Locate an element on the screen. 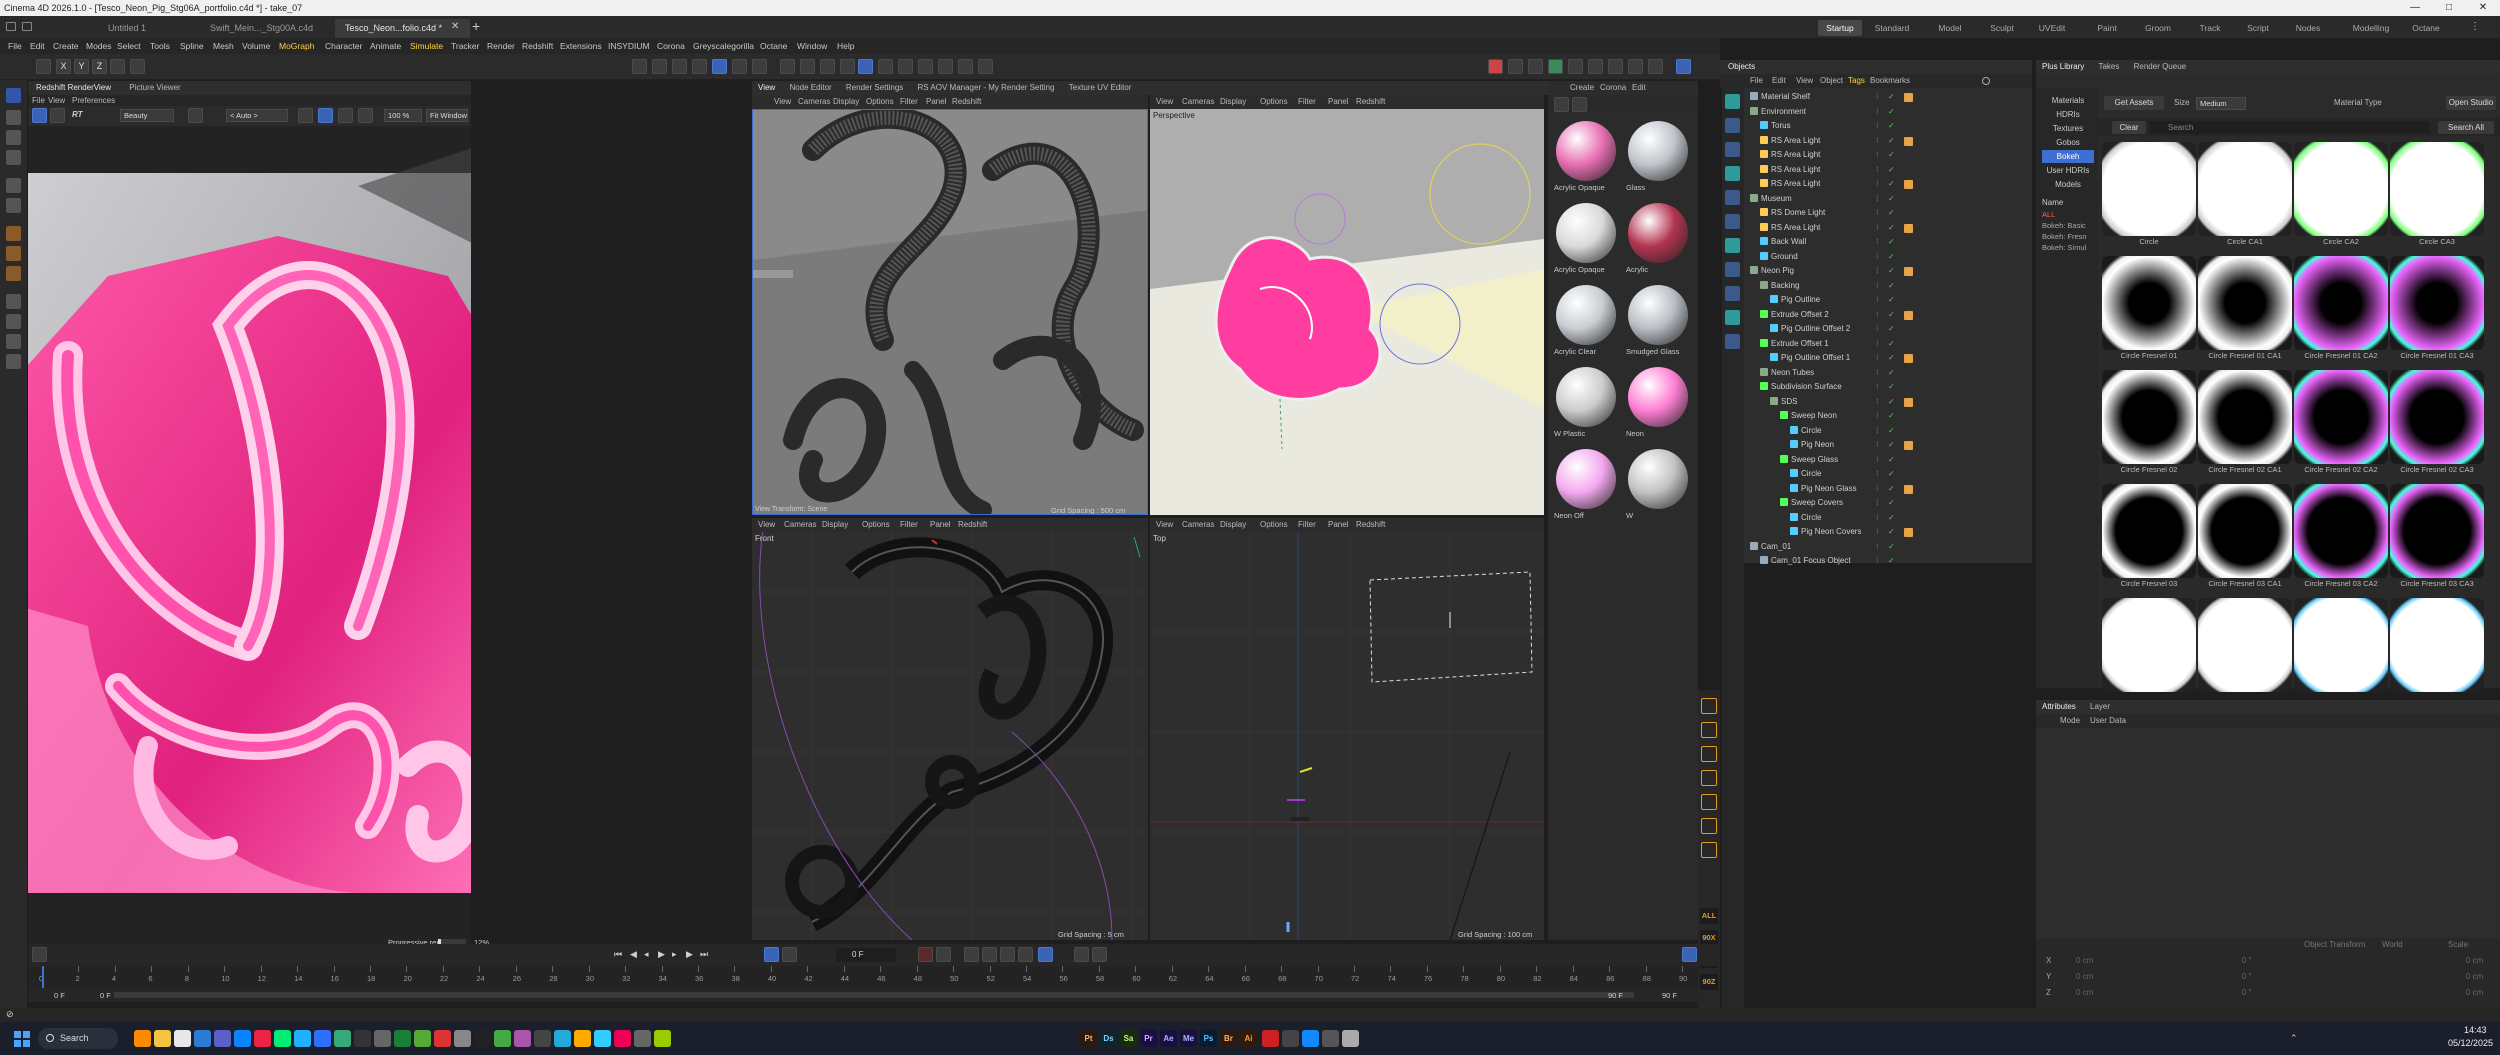 This screenshot has width=2500, height=1055. object-row: RS Area Light is located at coordinates (1819, 184).